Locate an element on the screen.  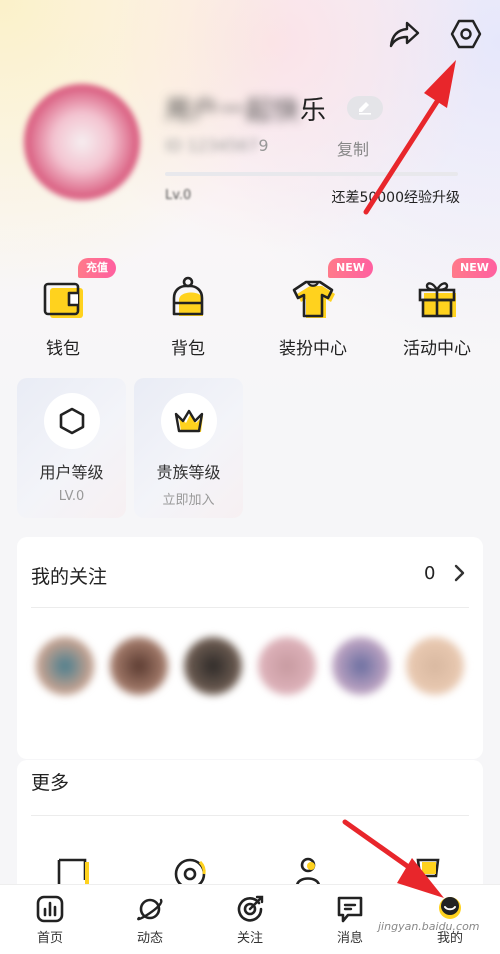
wallet-button: 钱包 is located at coordinates (63, 314).